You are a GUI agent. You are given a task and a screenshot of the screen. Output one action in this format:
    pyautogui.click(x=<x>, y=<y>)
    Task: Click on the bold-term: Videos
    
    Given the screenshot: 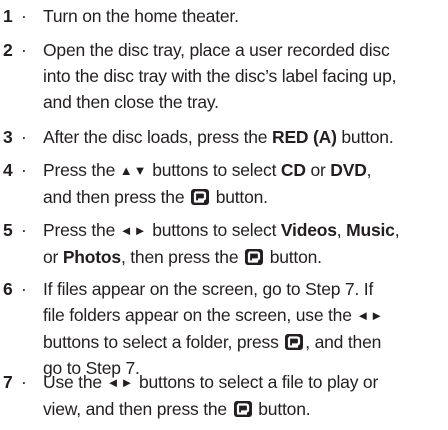 What is the action you would take?
    pyautogui.click(x=308, y=230)
    